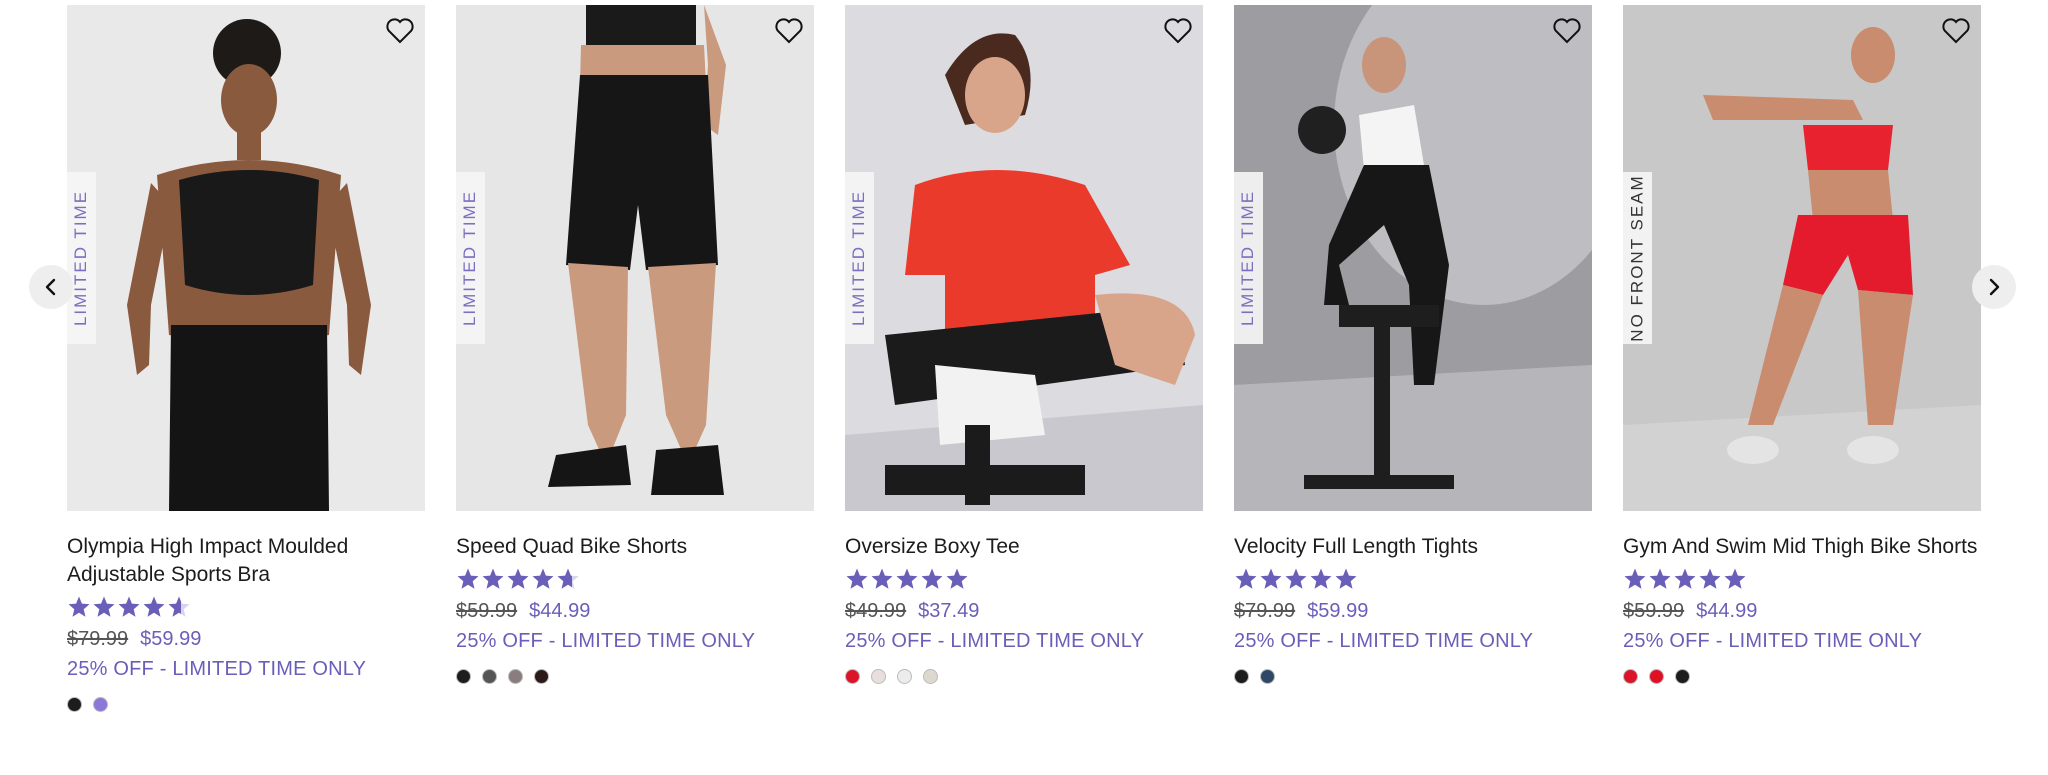 The image size is (2048, 775). Describe the element at coordinates (635, 547) in the screenshot. I see `product-title: Speed Quad Bike Shorts` at that location.